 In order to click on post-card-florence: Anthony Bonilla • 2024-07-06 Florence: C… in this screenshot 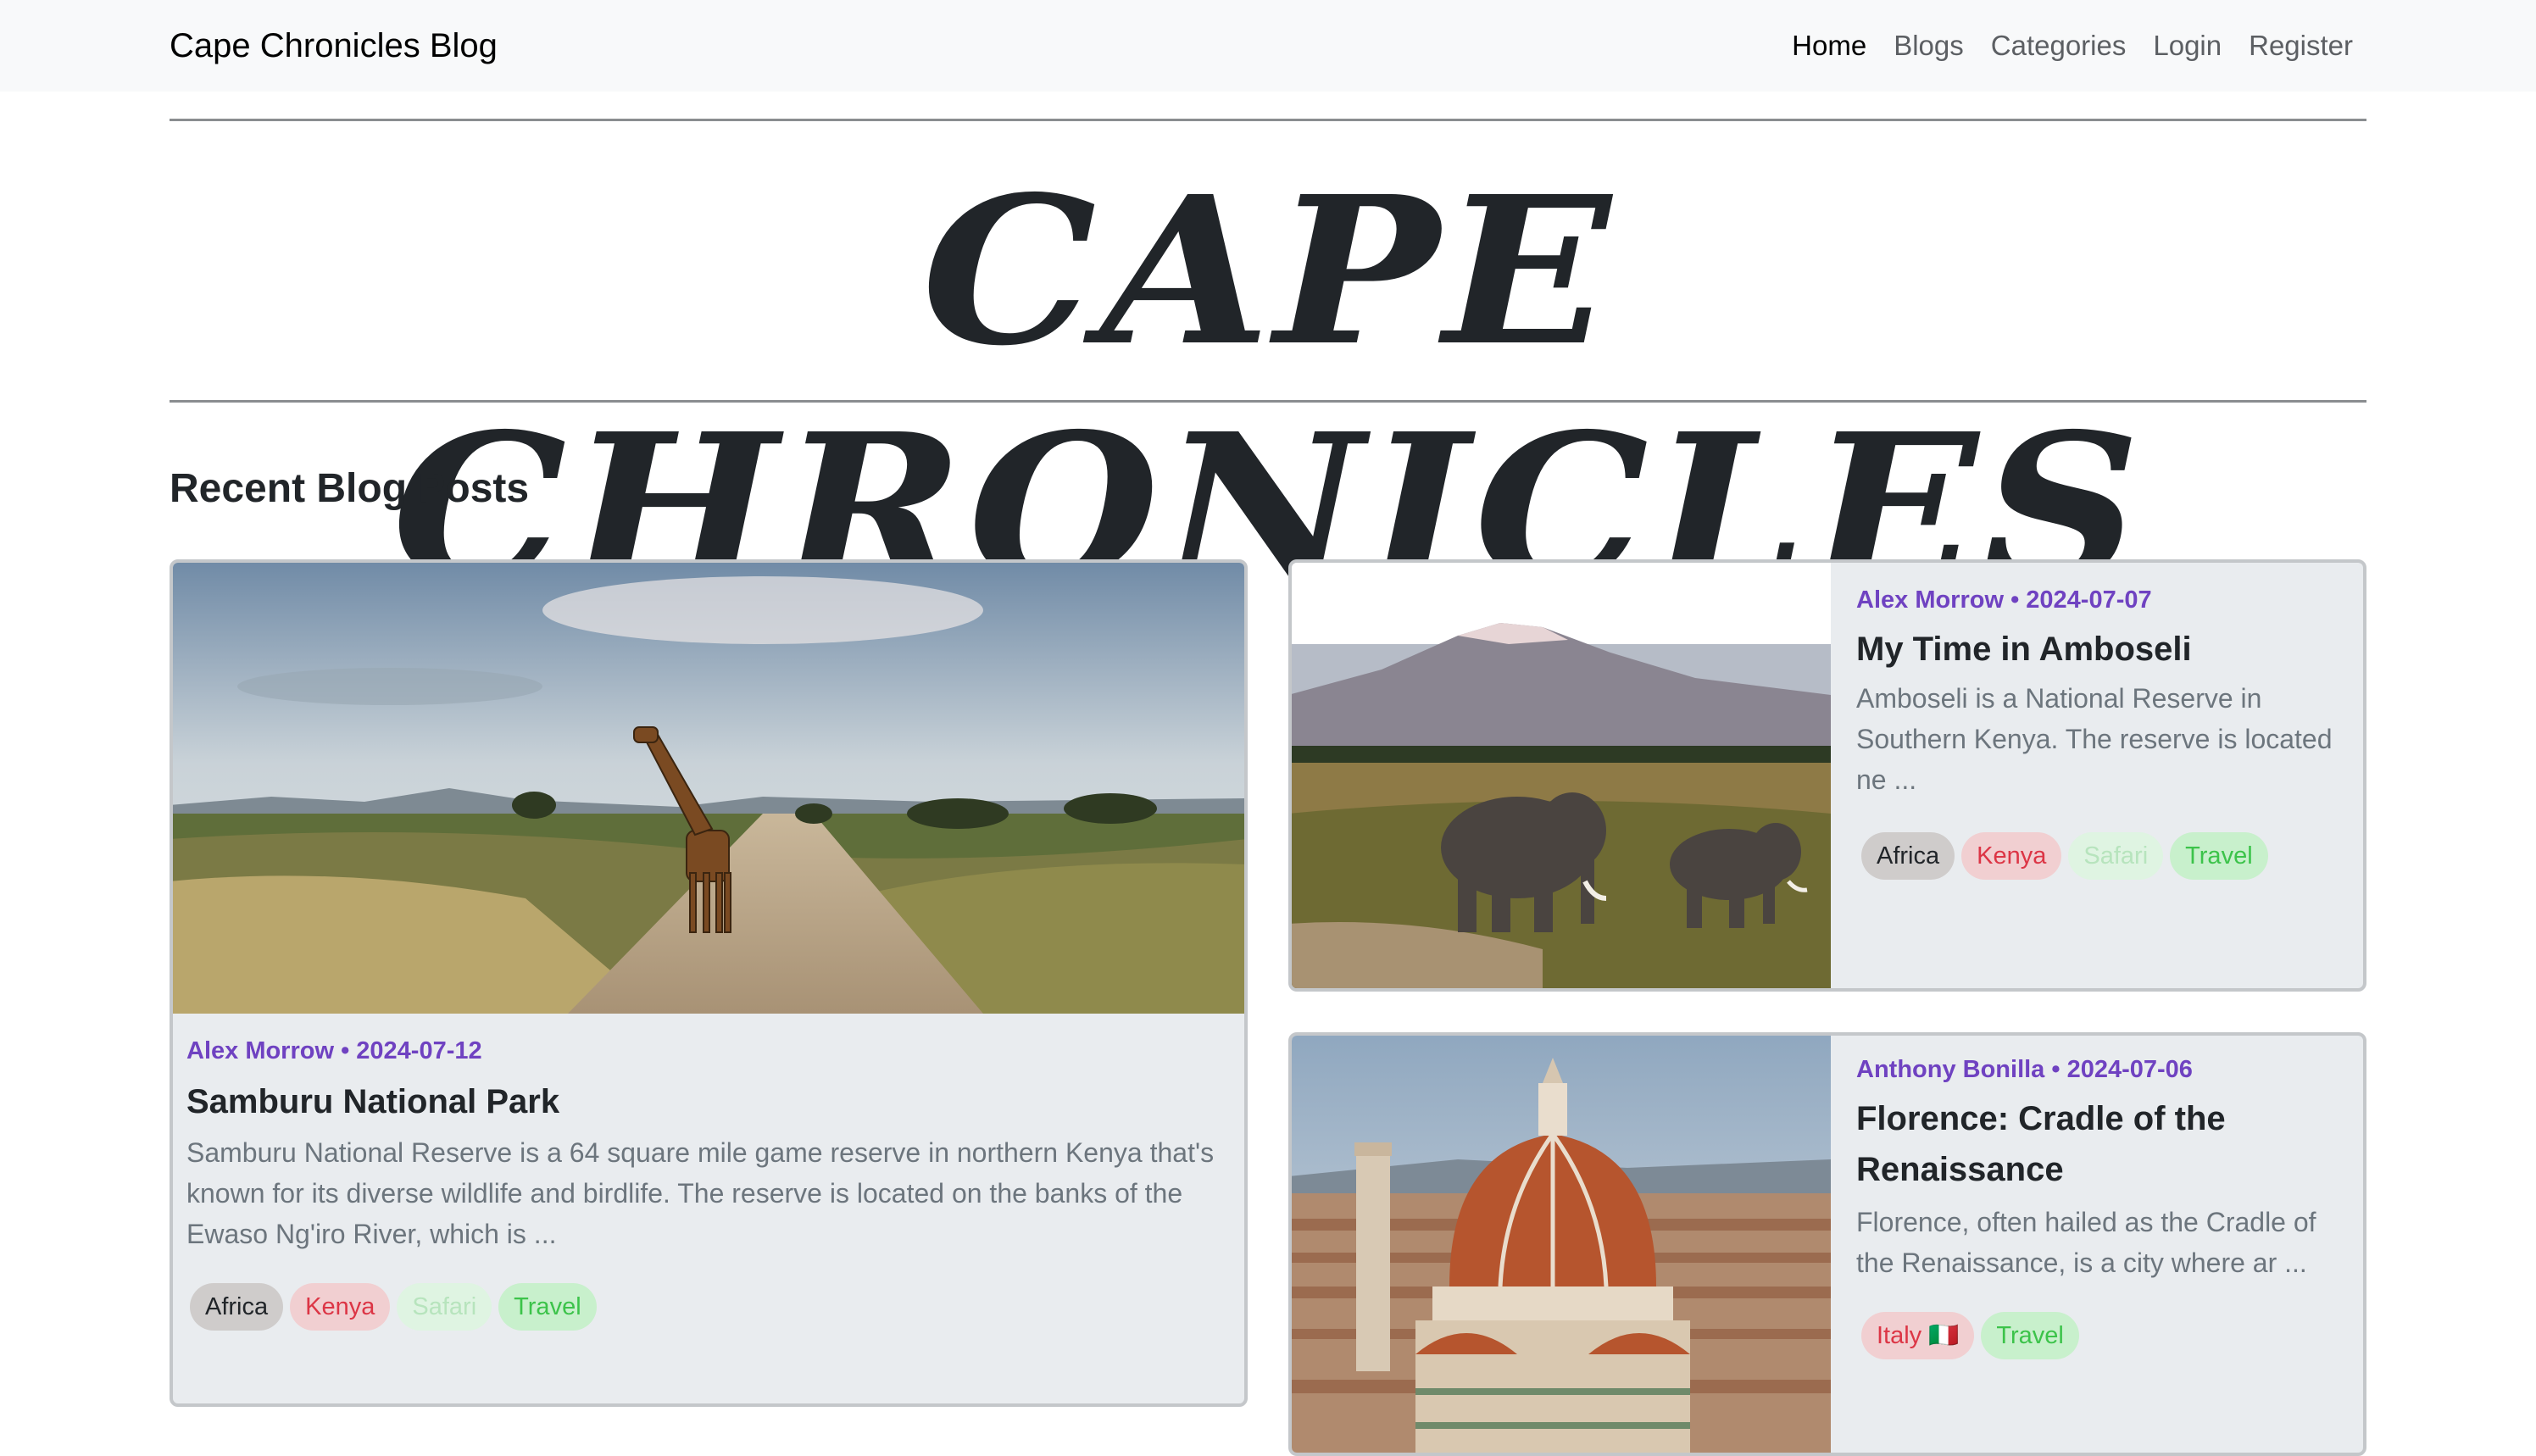, I will do `click(1827, 1244)`.